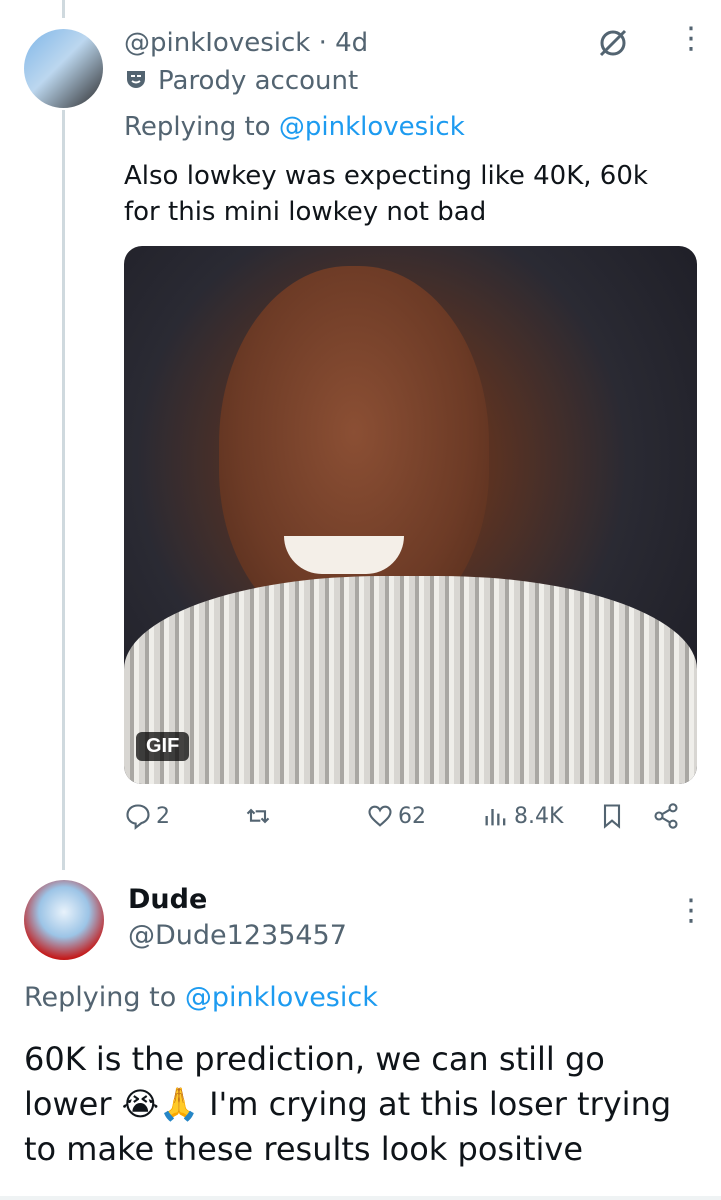 This screenshot has width=721, height=1200. I want to click on views-icon, so click(495, 817).